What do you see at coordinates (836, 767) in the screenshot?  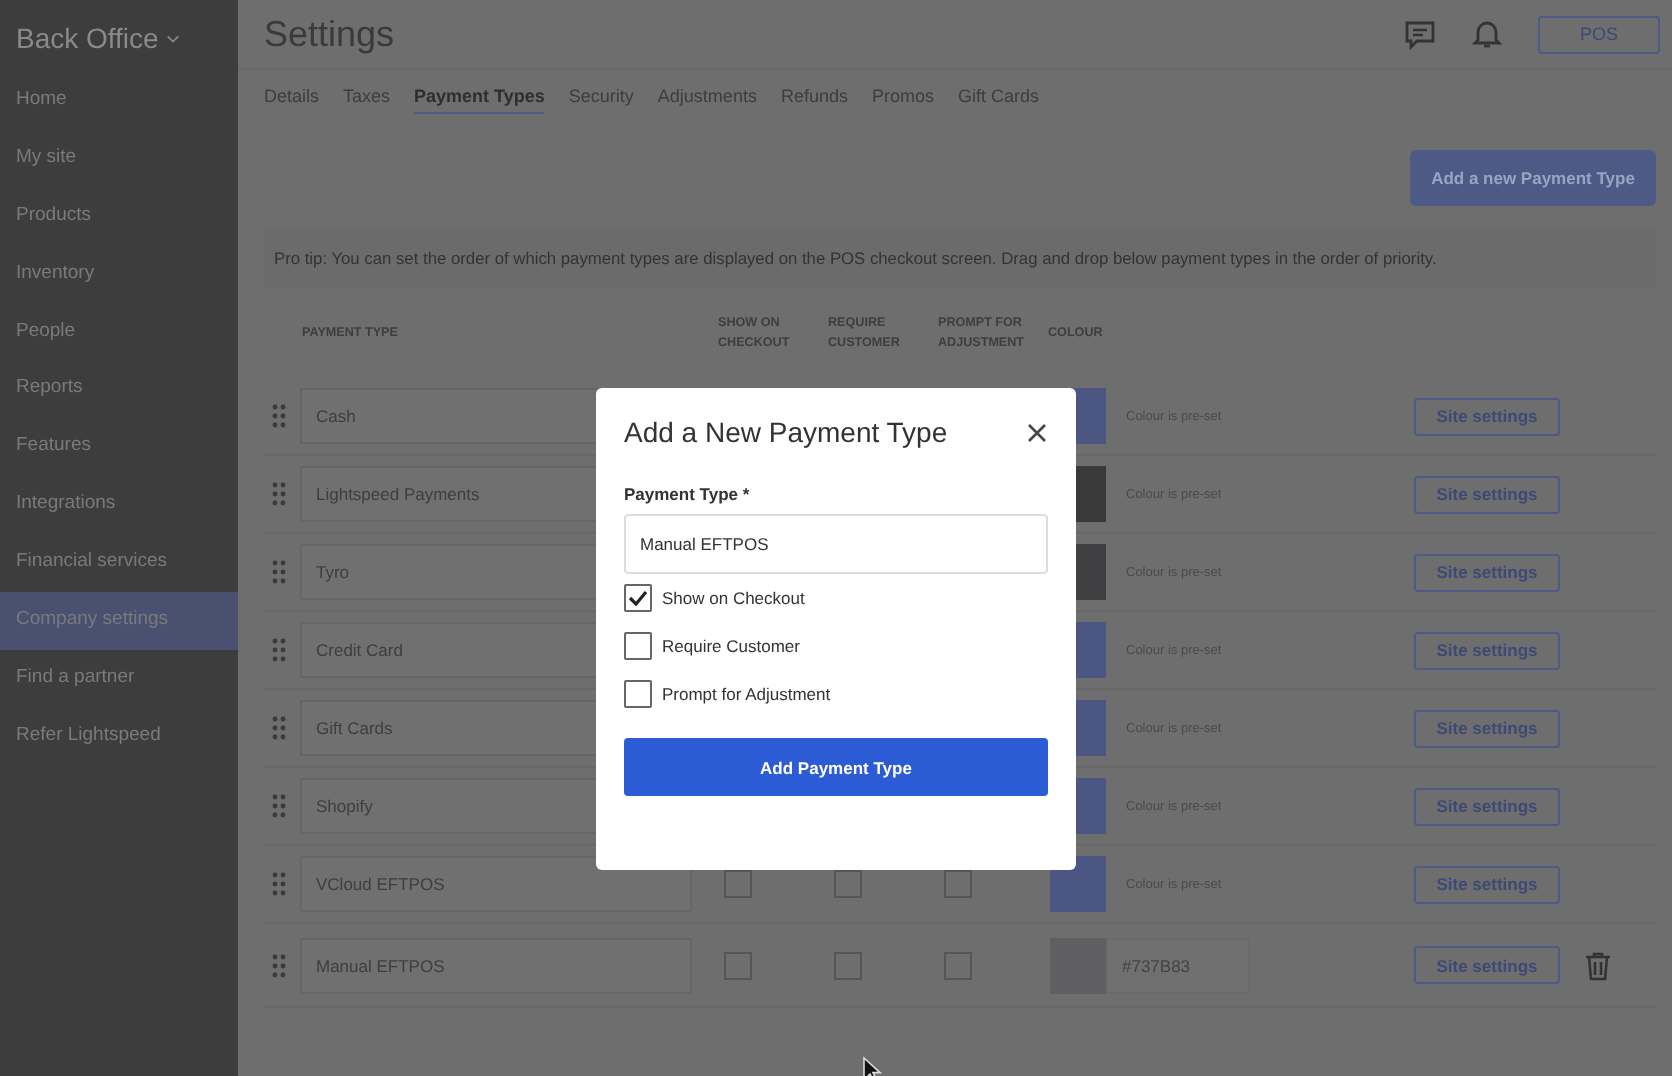 I see `add-payment-type-submit-button: Add Payment Type` at bounding box center [836, 767].